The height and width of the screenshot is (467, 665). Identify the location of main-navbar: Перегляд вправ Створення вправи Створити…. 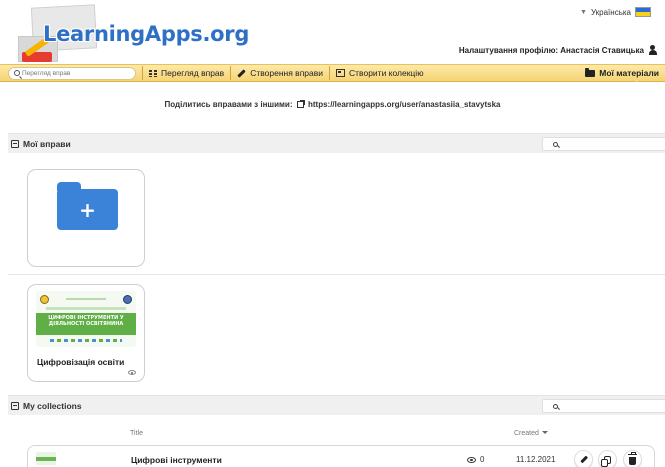
(332, 73).